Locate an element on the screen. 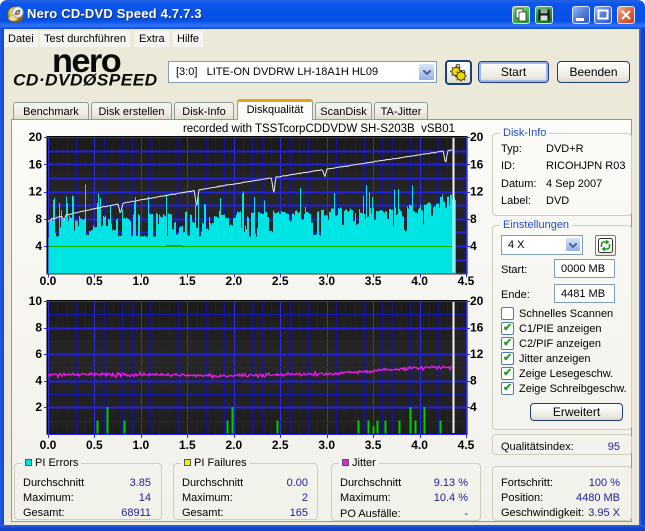 Image resolution: width=645 pixels, height=531 pixels. svg-text: 2 is located at coordinates (38, 407).